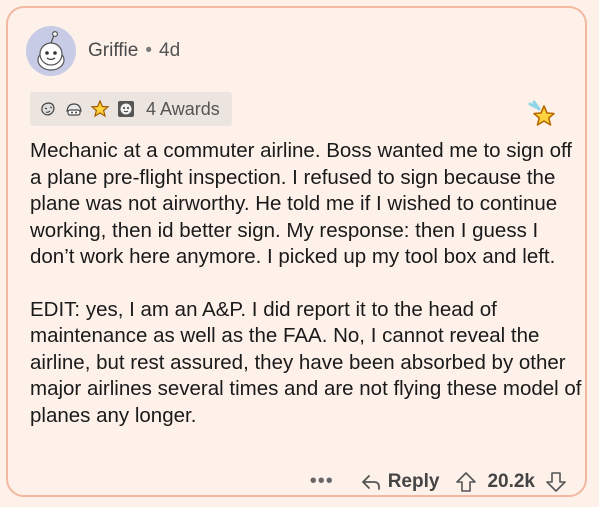 This screenshot has width=599, height=507. Describe the element at coordinates (170, 50) in the screenshot. I see `comment-age: 4d` at that location.